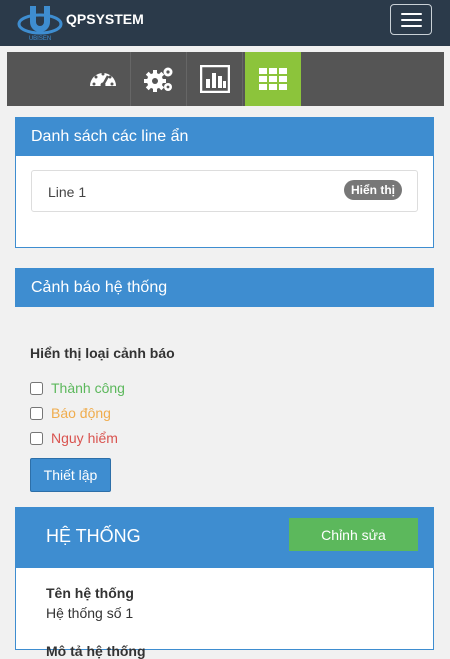  Describe the element at coordinates (93, 536) in the screenshot. I see `system-title: HỆ THỐNG` at that location.